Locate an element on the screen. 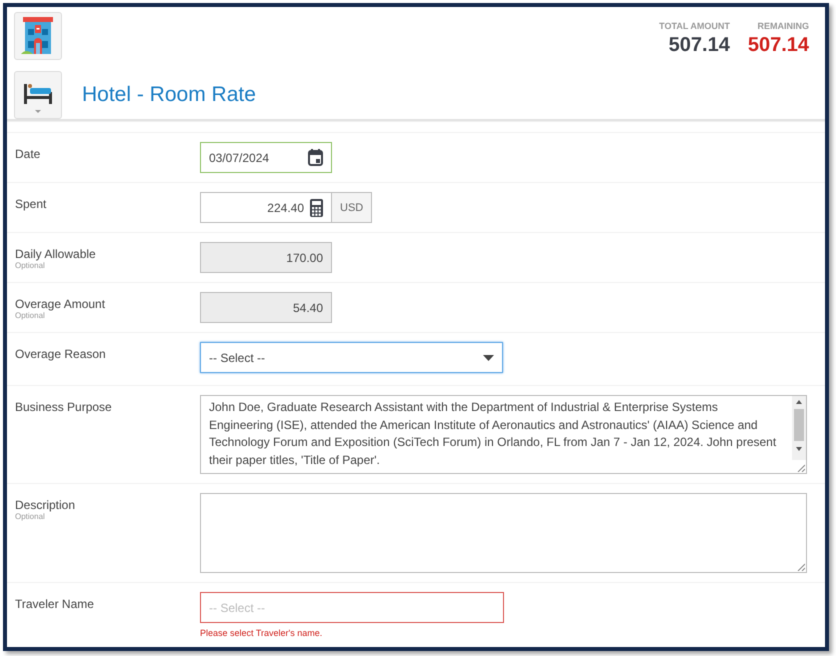 Image resolution: width=836 pixels, height=656 pixels. field-label: Spent is located at coordinates (31, 204).